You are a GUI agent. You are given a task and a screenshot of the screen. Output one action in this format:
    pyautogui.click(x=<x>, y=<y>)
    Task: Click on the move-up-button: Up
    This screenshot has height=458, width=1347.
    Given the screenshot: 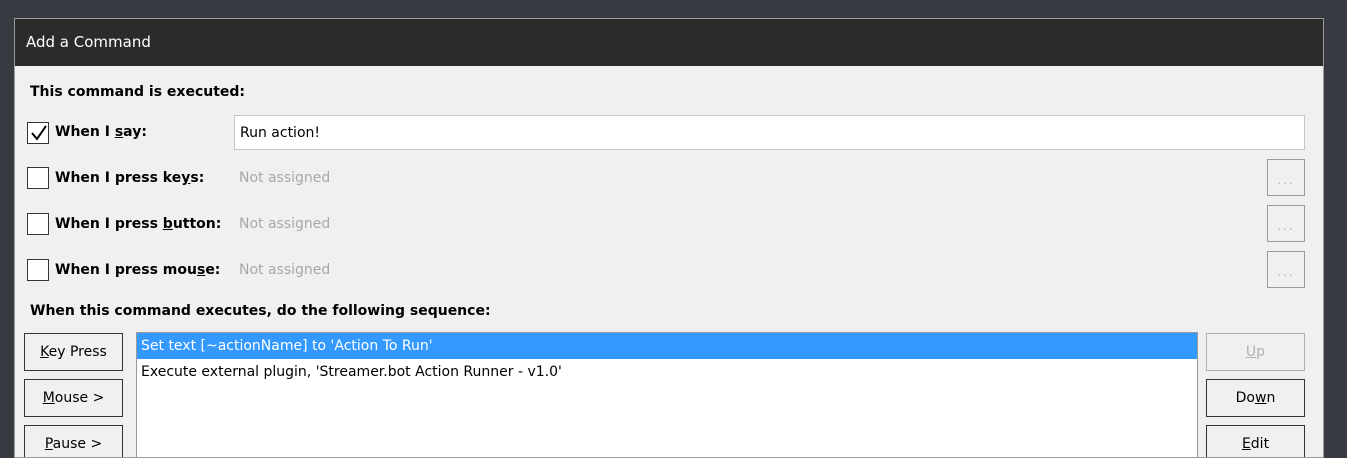 What is the action you would take?
    pyautogui.click(x=1255, y=352)
    